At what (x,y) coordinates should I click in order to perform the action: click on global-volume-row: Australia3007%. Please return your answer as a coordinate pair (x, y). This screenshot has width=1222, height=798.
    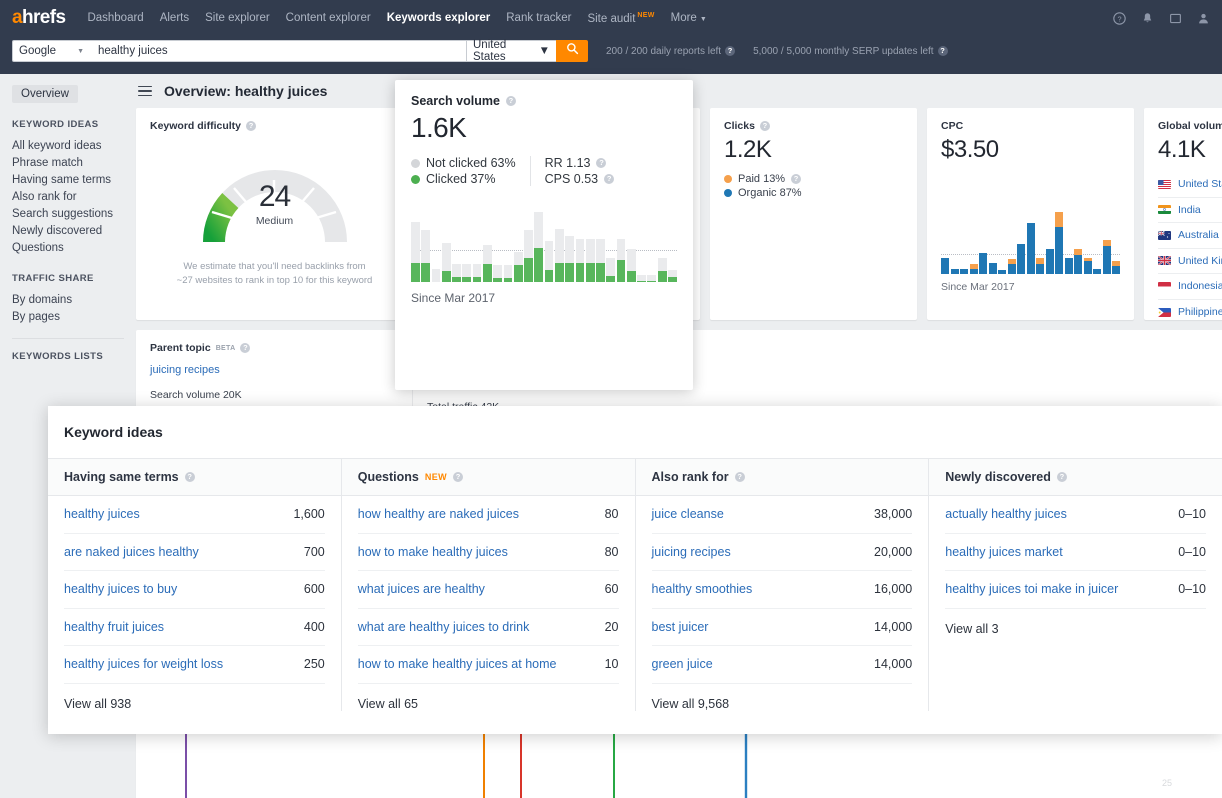
    Looking at the image, I should click on (1190, 236).